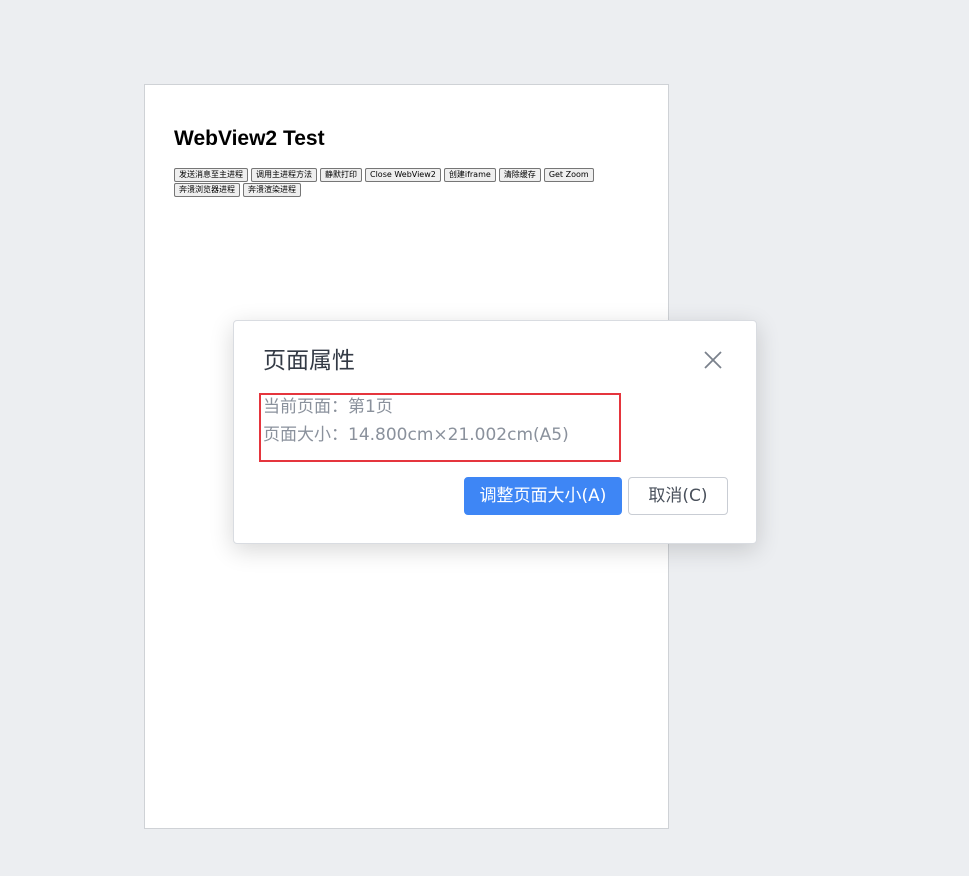  Describe the element at coordinates (272, 190) in the screenshot. I see `crash-renderer-process-button: 奔溃渲染进程` at that location.